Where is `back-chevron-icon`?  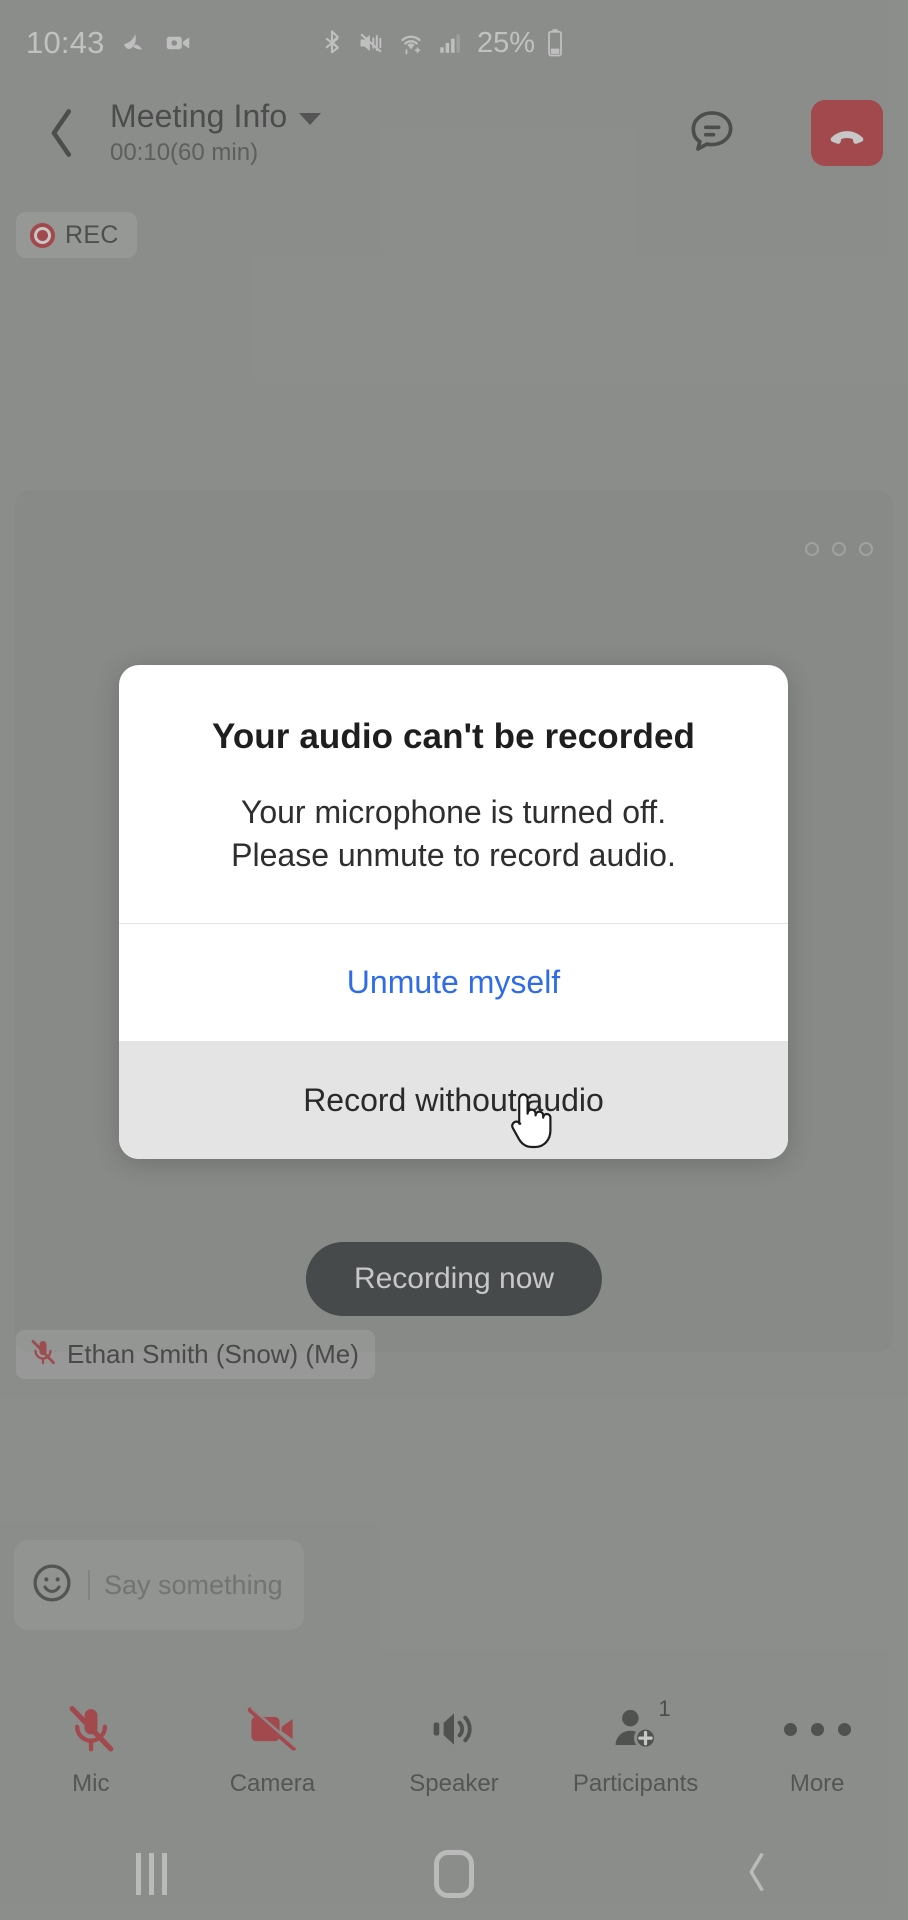 back-chevron-icon is located at coordinates (757, 1874).